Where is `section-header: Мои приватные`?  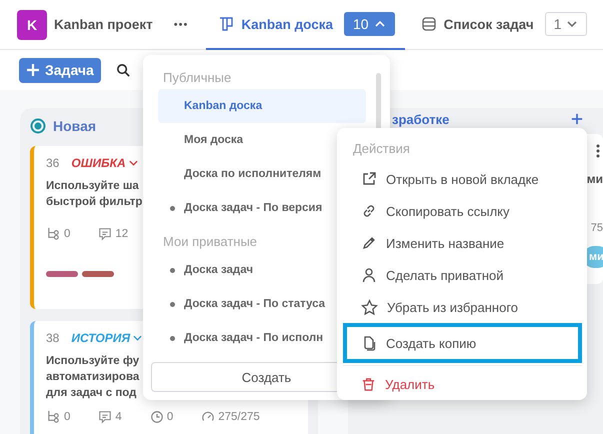 section-header: Мои приватные is located at coordinates (210, 242).